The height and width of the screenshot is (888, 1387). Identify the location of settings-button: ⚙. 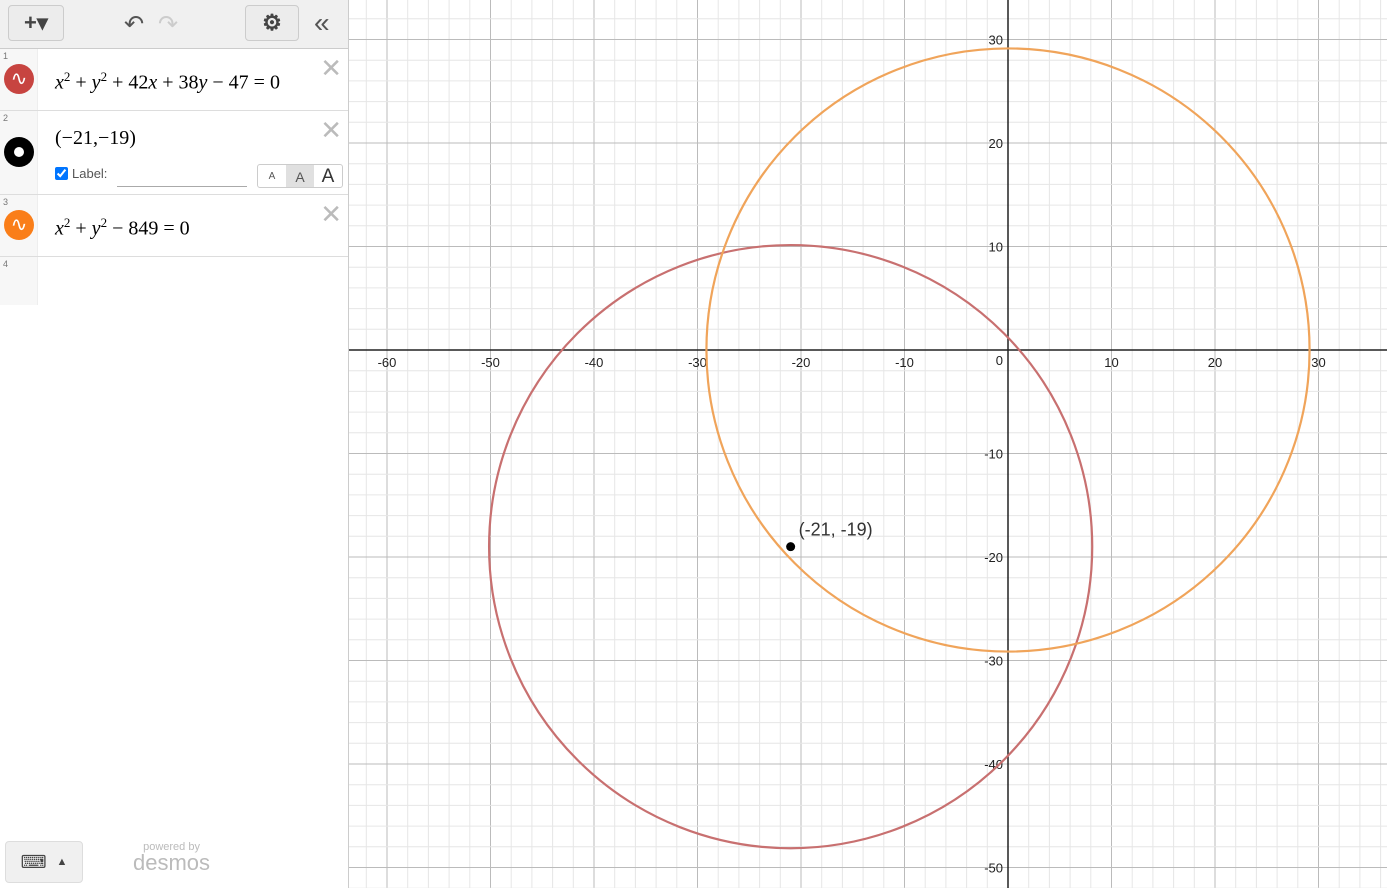
(272, 23).